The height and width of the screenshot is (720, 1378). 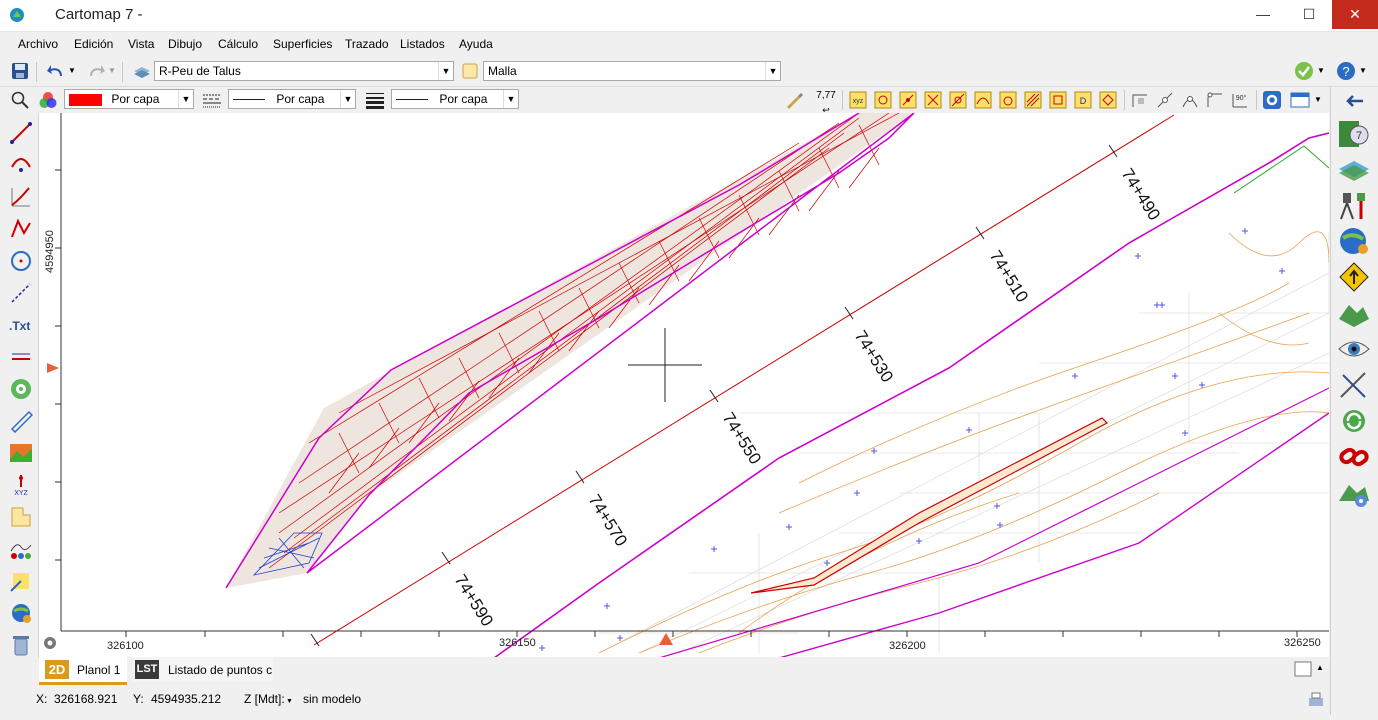 What do you see at coordinates (141, 44) in the screenshot?
I see `menu-vista: Vista` at bounding box center [141, 44].